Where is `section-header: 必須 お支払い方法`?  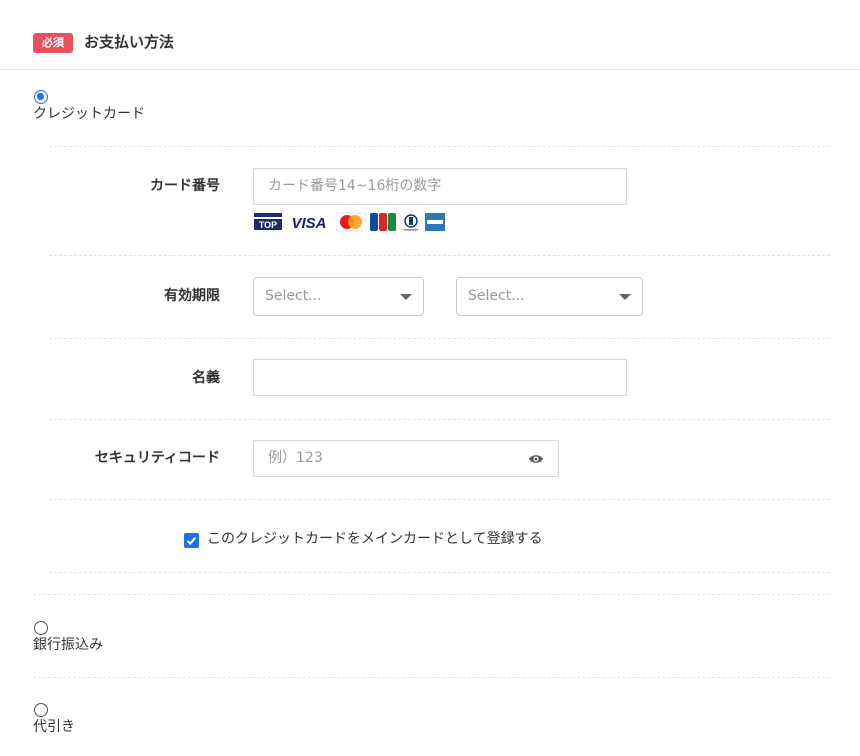
section-header: 必須 お支払い方法 is located at coordinates (430, 35).